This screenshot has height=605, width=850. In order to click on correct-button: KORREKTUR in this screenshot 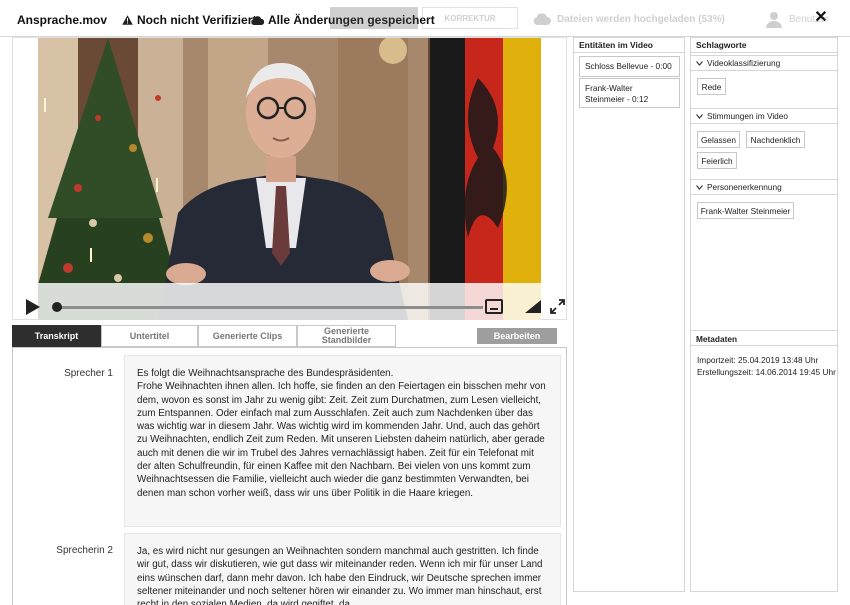, I will do `click(470, 18)`.